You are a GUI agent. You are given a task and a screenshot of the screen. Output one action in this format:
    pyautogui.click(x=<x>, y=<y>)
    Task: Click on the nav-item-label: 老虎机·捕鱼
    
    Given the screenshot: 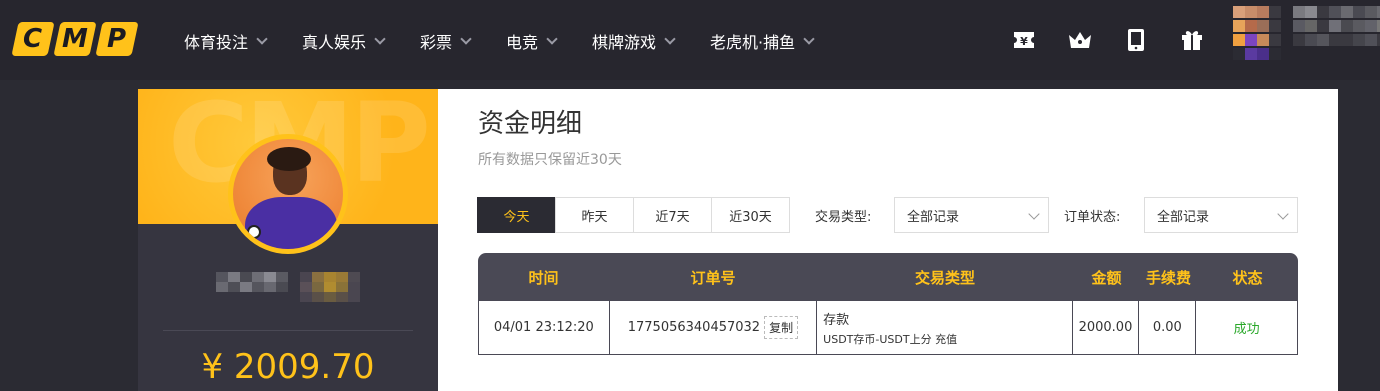 What is the action you would take?
    pyautogui.click(x=753, y=42)
    